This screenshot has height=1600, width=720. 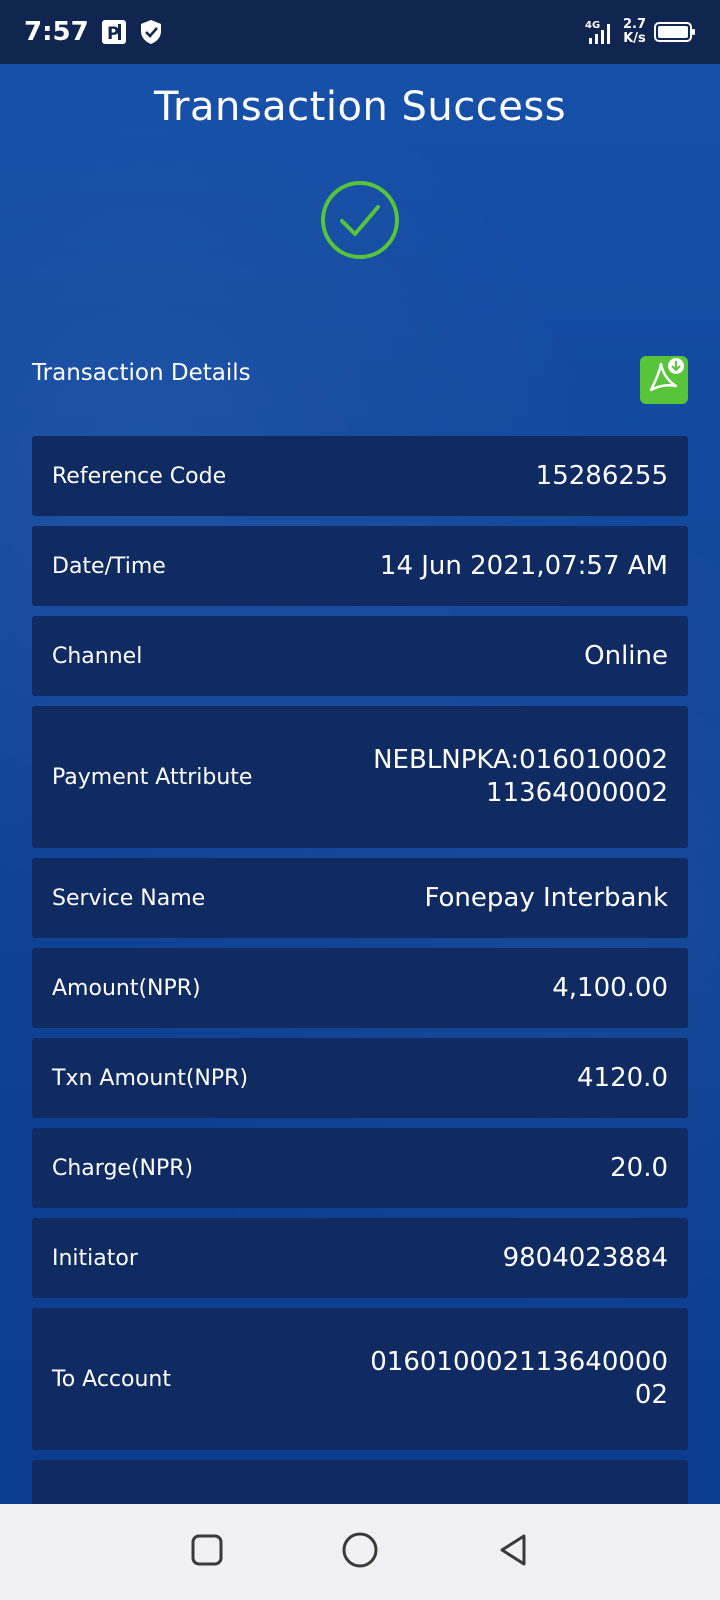 What do you see at coordinates (109, 566) in the screenshot?
I see `row-label: Date/Time` at bounding box center [109, 566].